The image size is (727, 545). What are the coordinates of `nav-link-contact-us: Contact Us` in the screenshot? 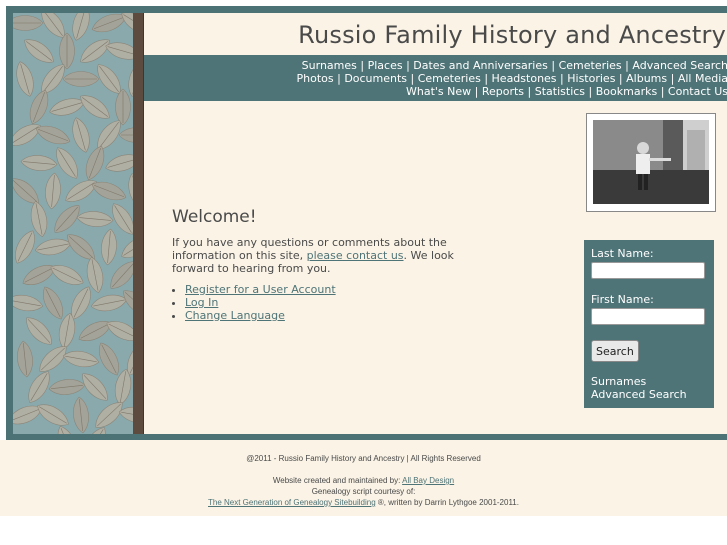 It's located at (697, 91).